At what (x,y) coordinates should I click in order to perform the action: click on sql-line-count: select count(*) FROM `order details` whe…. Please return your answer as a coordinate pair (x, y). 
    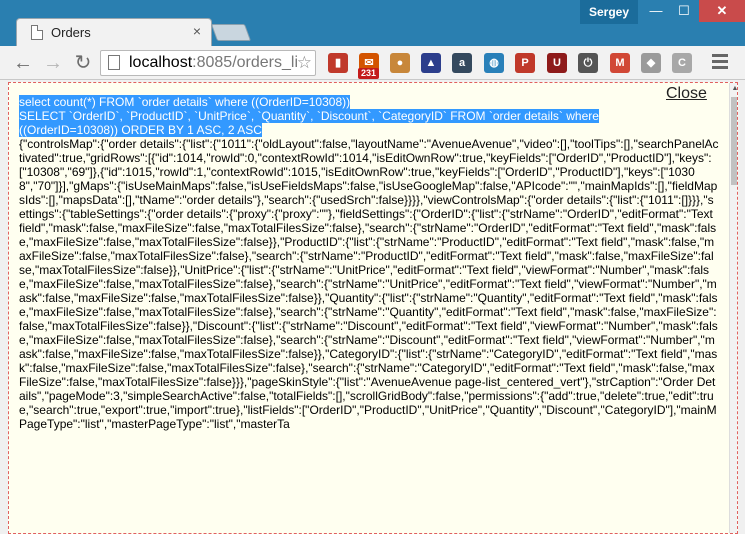
    Looking at the image, I should click on (185, 102).